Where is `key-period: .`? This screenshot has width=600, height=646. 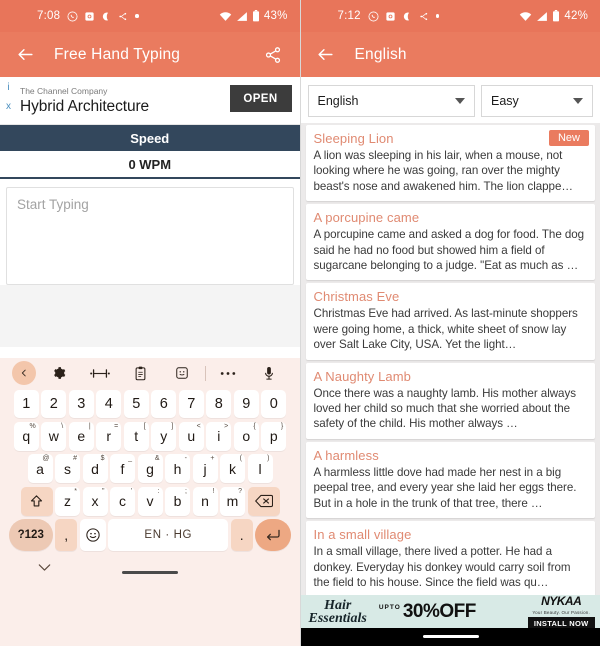 key-period: . is located at coordinates (241, 535).